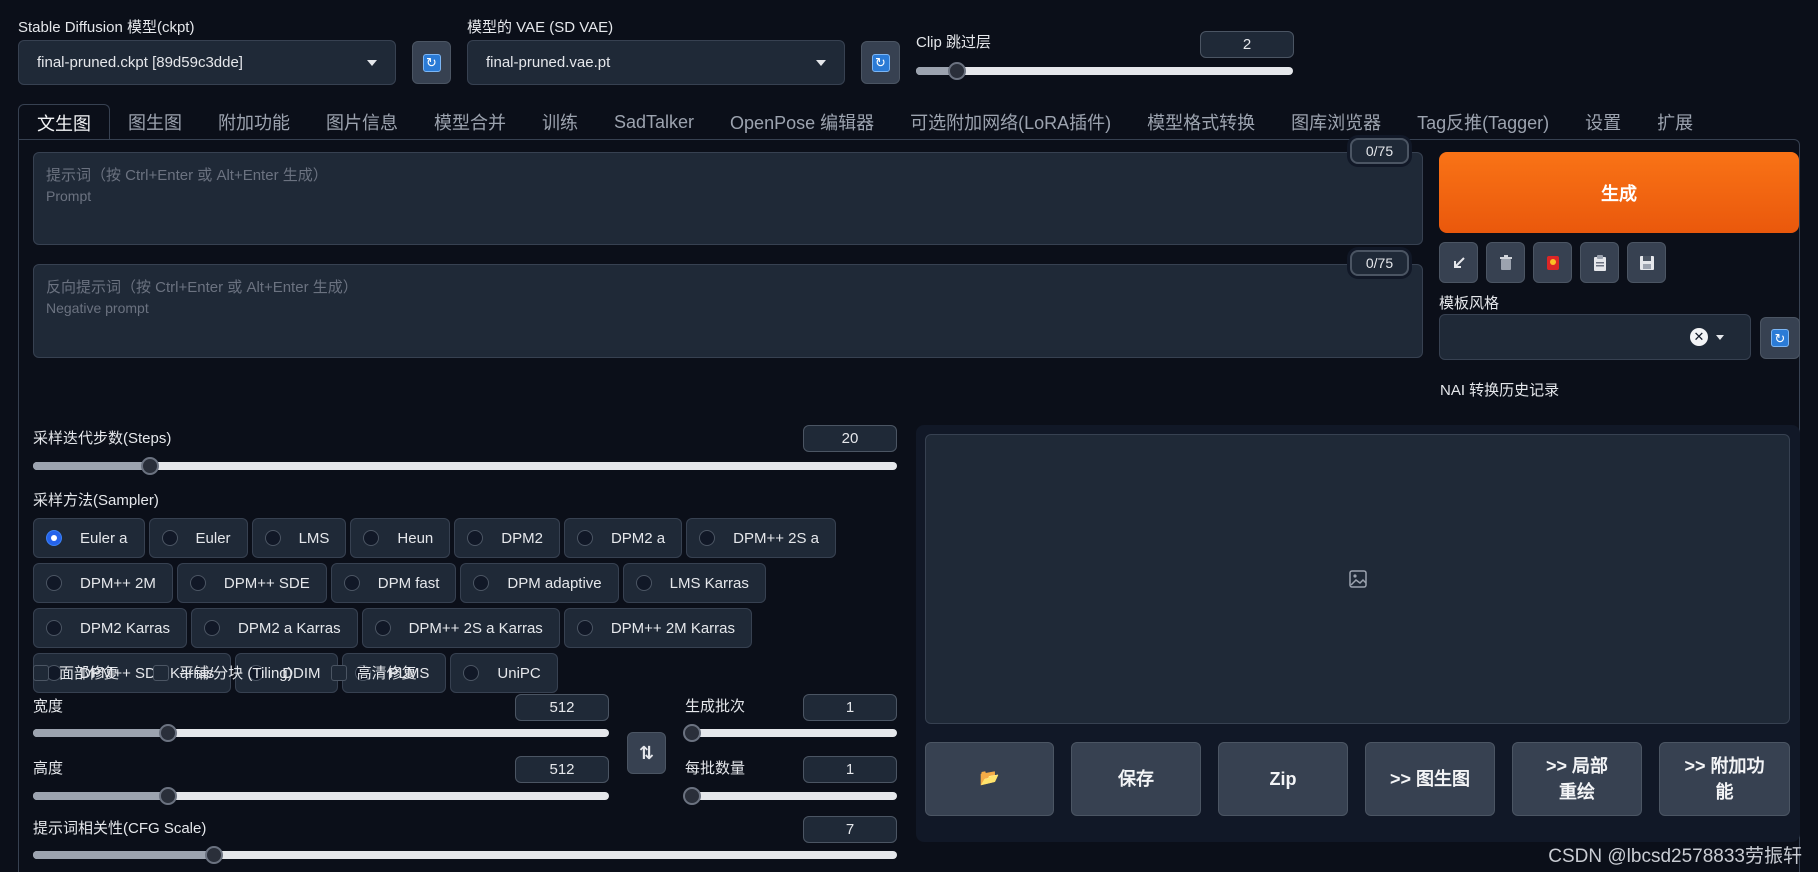 This screenshot has height=872, width=1818. What do you see at coordinates (1675, 122) in the screenshot?
I see `tab-13: 扩展` at bounding box center [1675, 122].